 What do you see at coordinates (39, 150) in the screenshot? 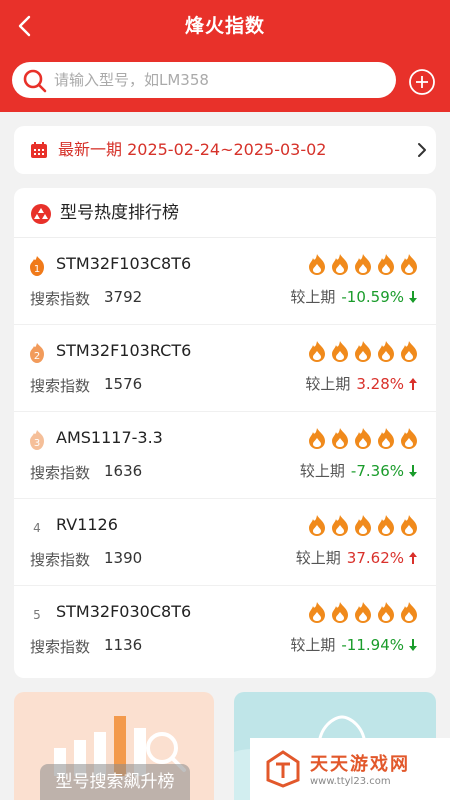
I see `calendar-icon` at bounding box center [39, 150].